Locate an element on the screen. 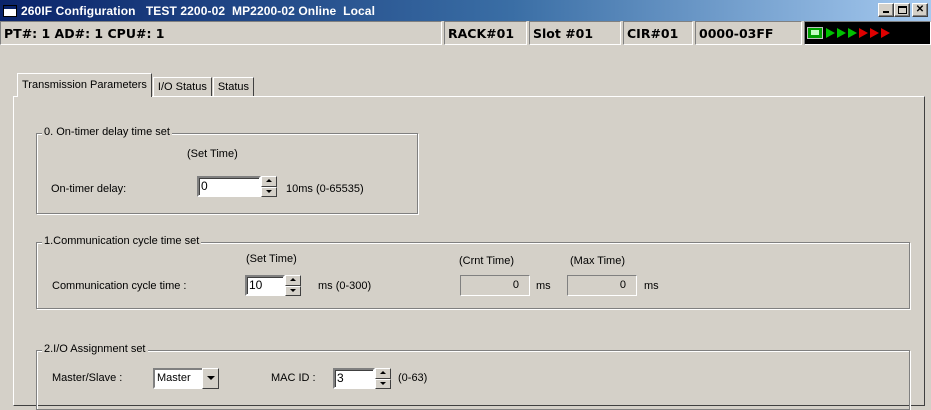 This screenshot has width=931, height=410. minimize-icon is located at coordinates (886, 12).